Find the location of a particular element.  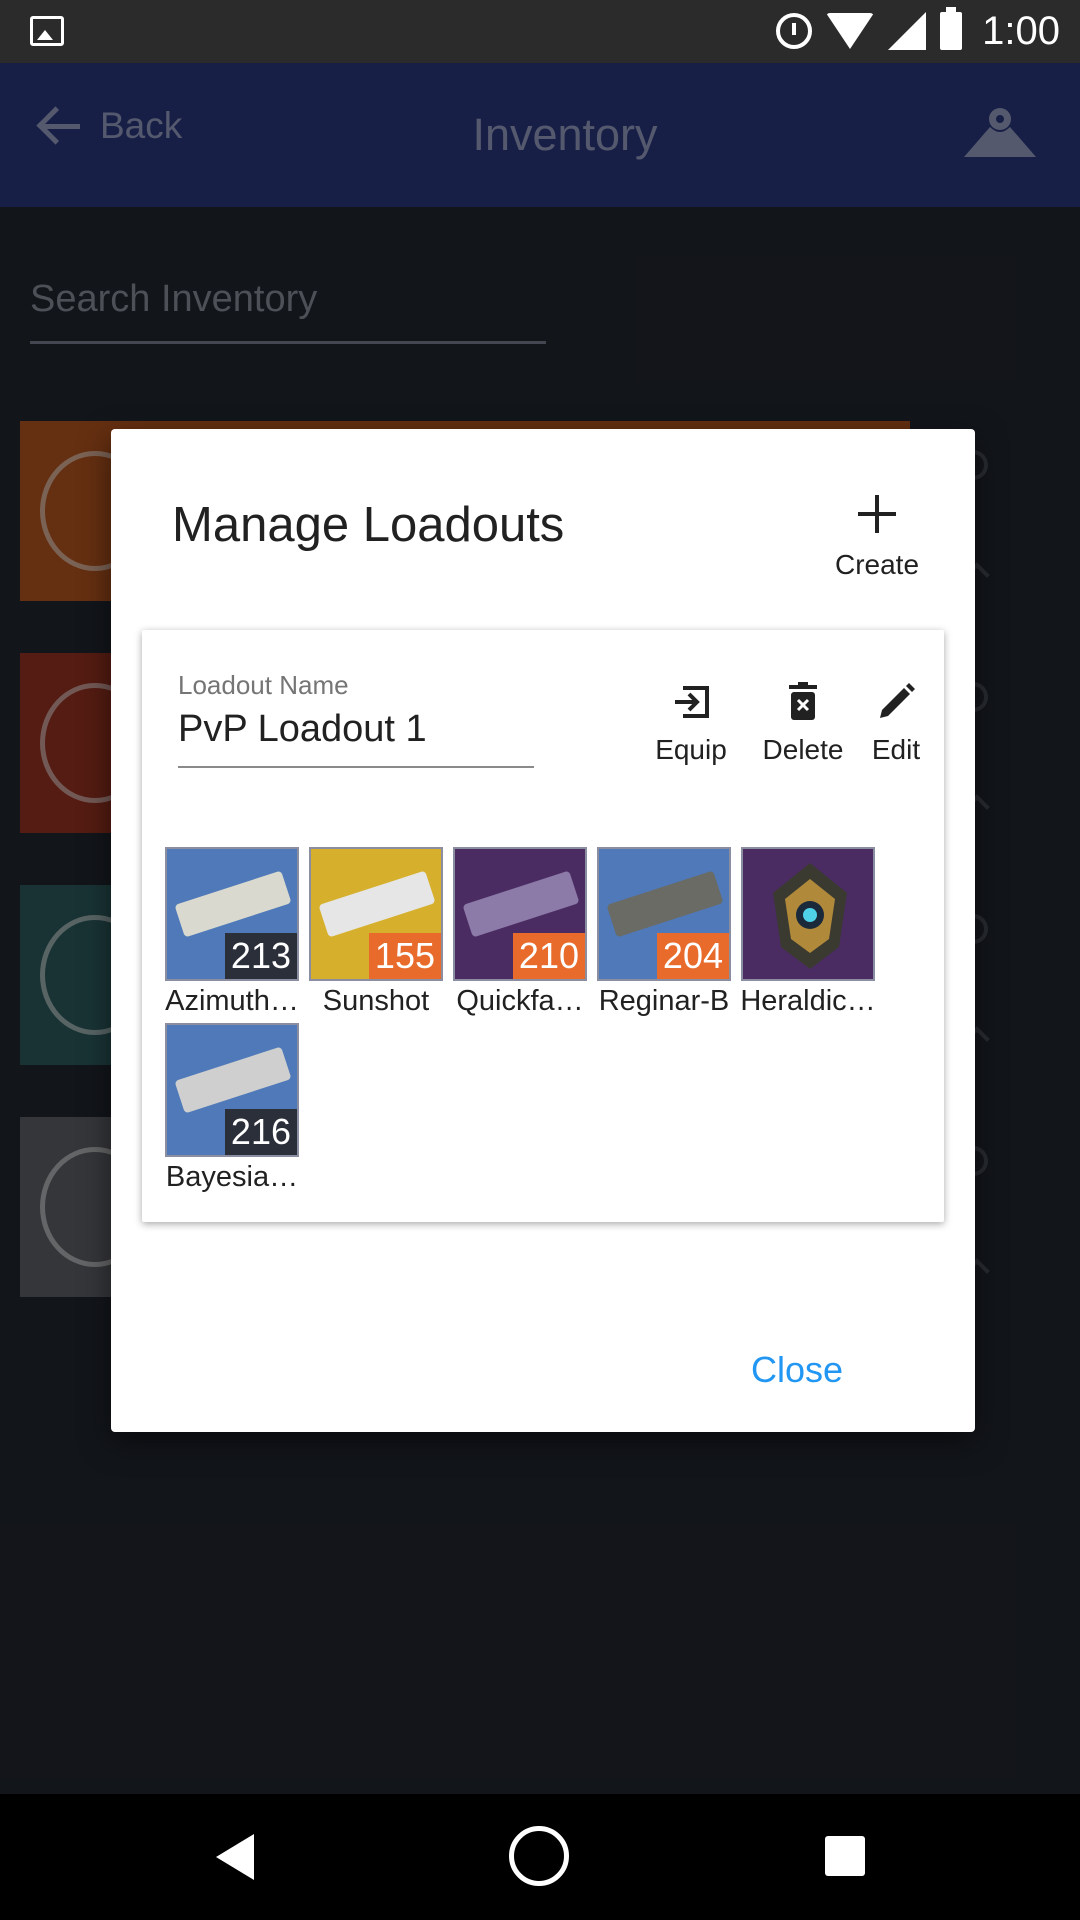

item-thumbnail: 213 is located at coordinates (232, 914).